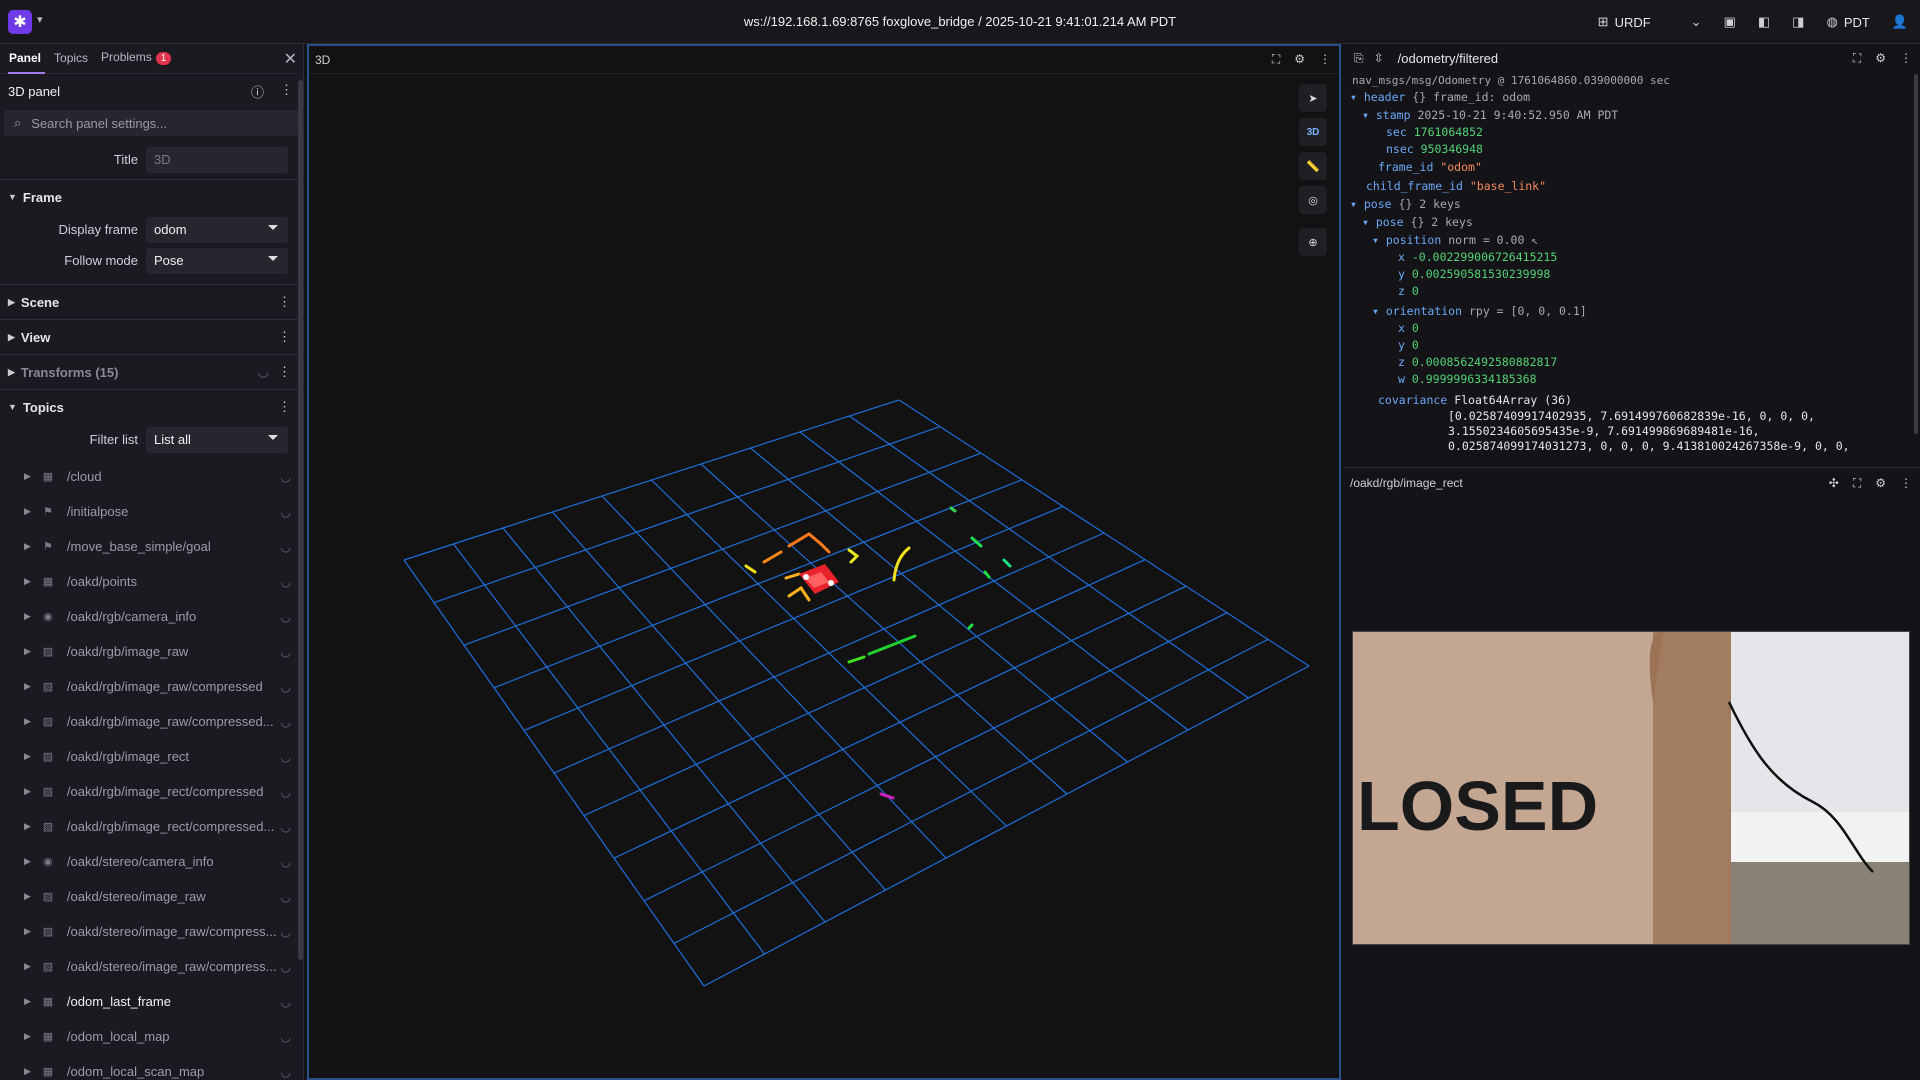  What do you see at coordinates (151, 406) in the screenshot?
I see `topics-section-header: ▼ Topics ⋮` at bounding box center [151, 406].